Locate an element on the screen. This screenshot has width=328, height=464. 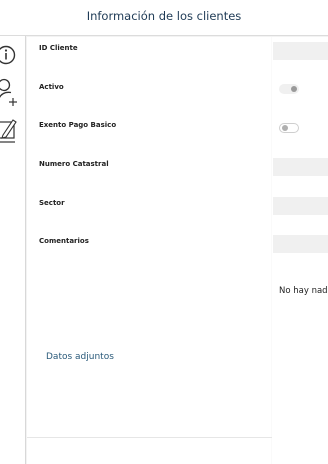
sector-input is located at coordinates (300, 206).